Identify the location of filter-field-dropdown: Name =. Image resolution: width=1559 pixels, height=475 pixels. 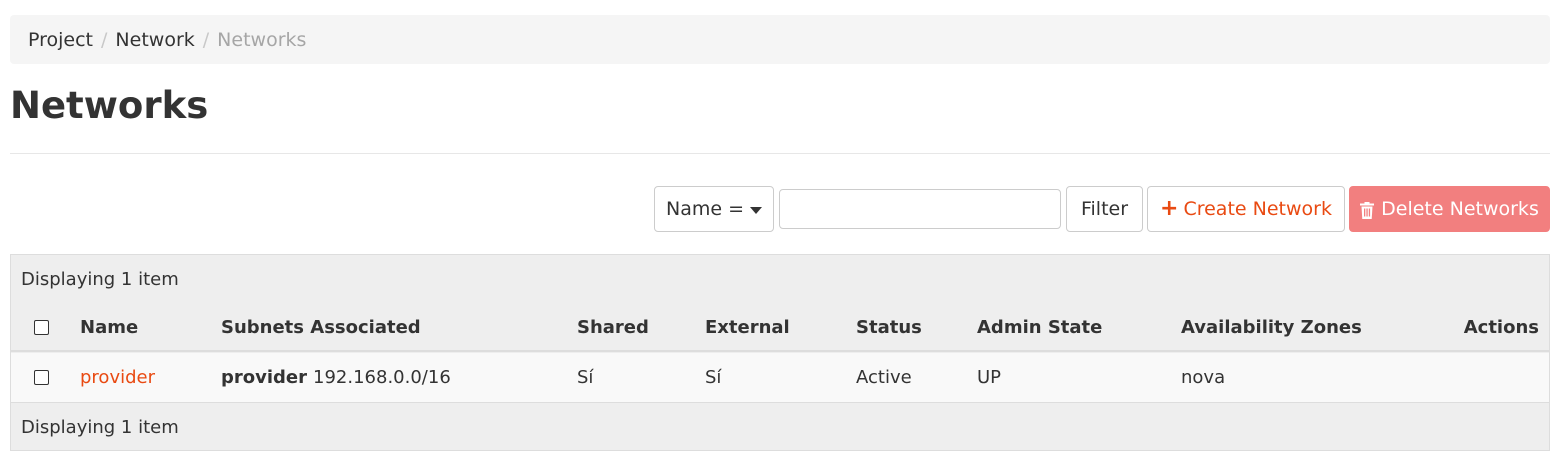
(714, 209).